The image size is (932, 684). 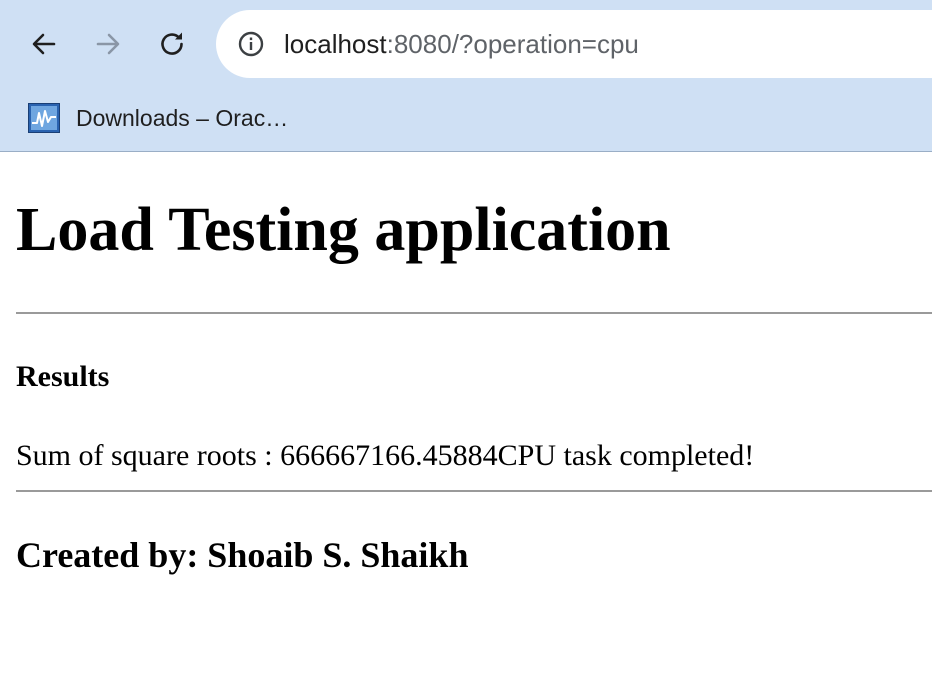 I want to click on page-title: Load Testing application, so click(x=343, y=230).